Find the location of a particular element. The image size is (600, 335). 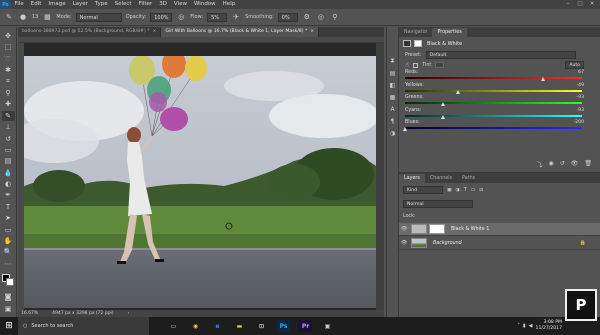

type-tool-icon: T is located at coordinates (8, 207).